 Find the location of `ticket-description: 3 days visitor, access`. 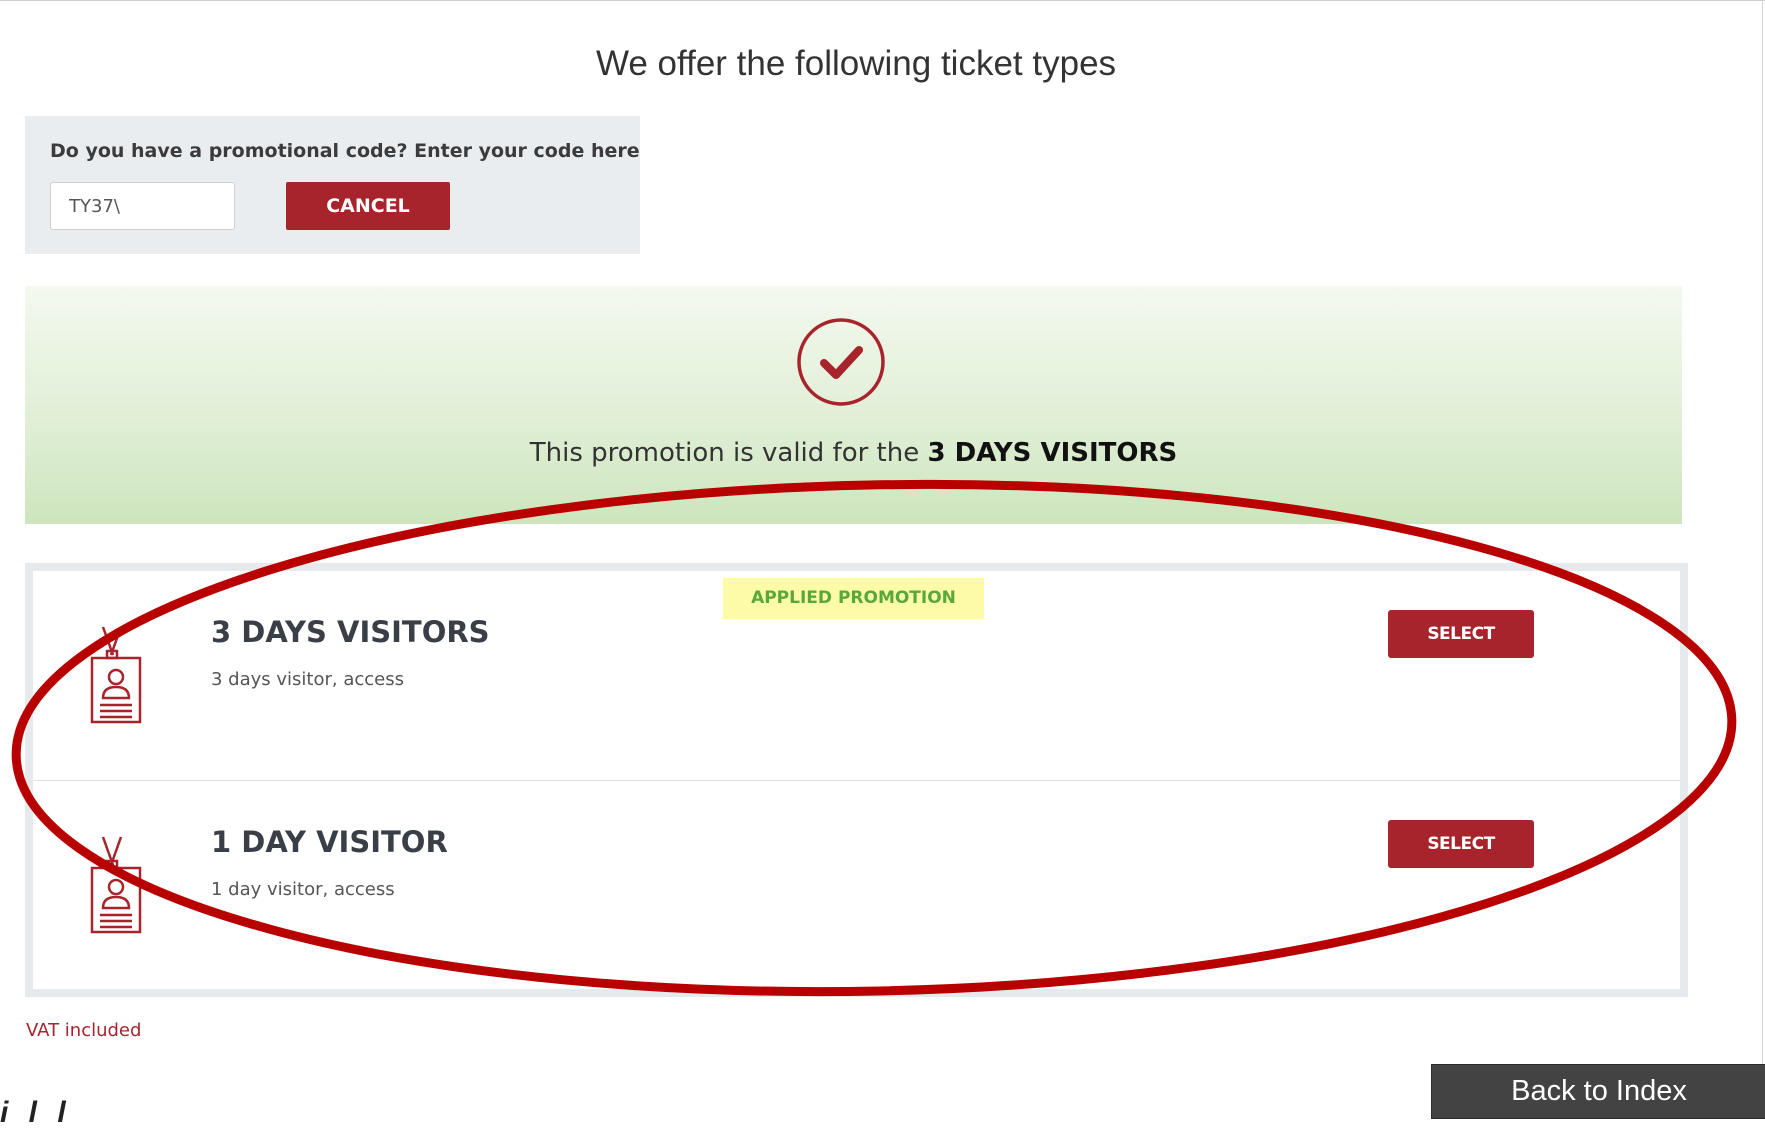

ticket-description: 3 days visitor, access is located at coordinates (307, 679).